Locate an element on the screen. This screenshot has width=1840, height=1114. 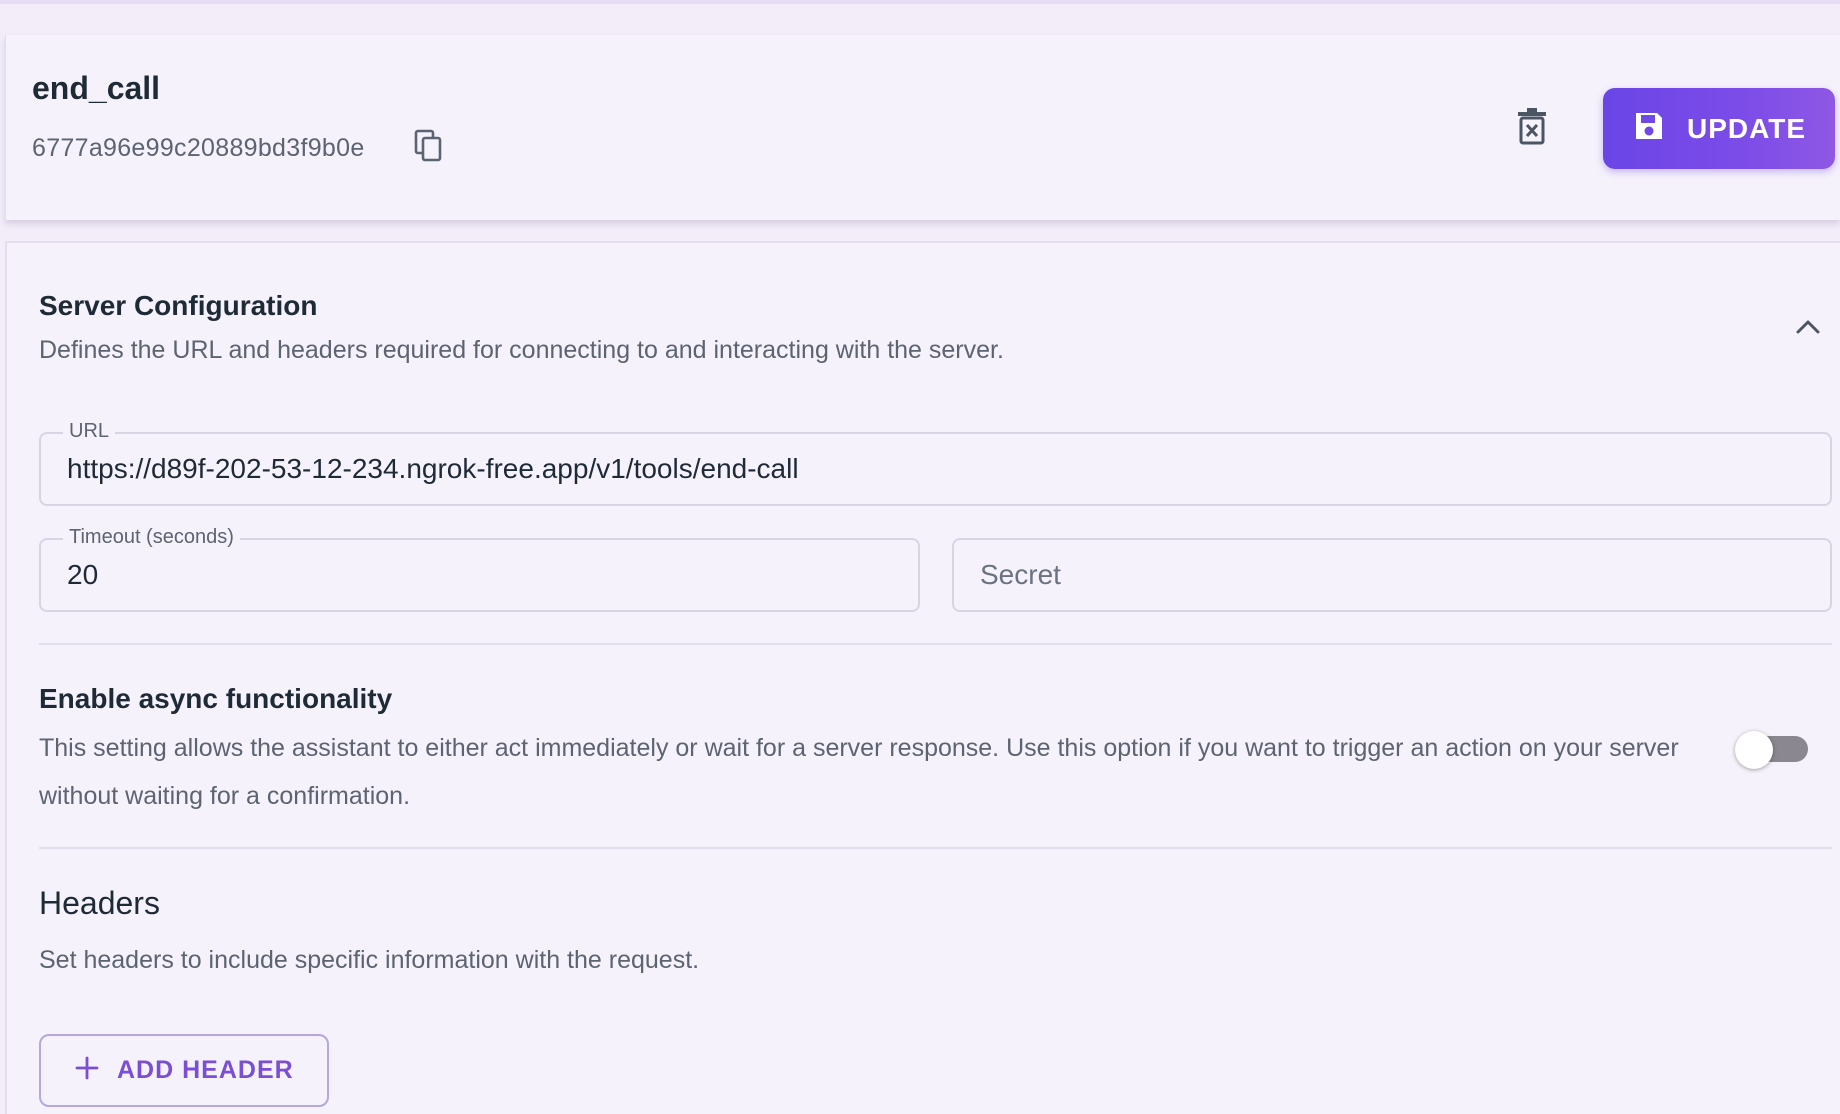
plus-icon is located at coordinates (87, 1070).